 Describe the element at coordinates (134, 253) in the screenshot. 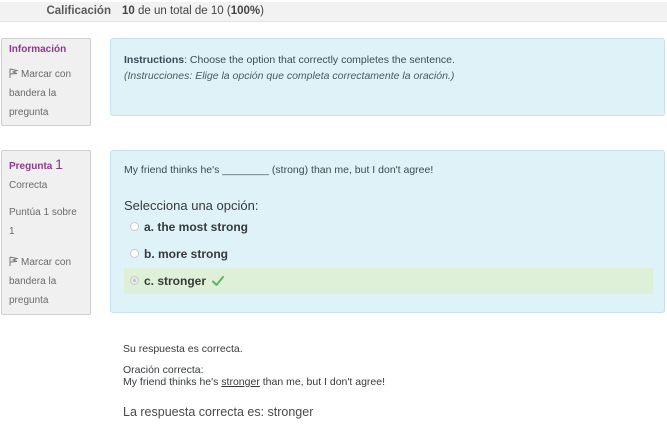

I see `radio-option-b` at that location.